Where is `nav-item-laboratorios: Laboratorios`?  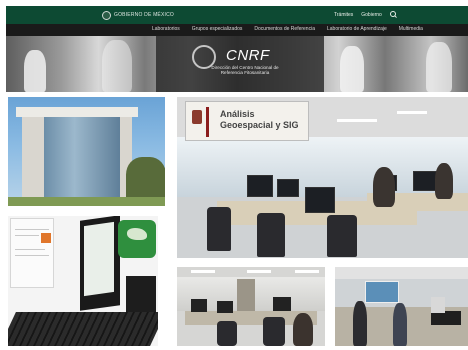
nav-item-laboratorios: Laboratorios is located at coordinates (166, 29).